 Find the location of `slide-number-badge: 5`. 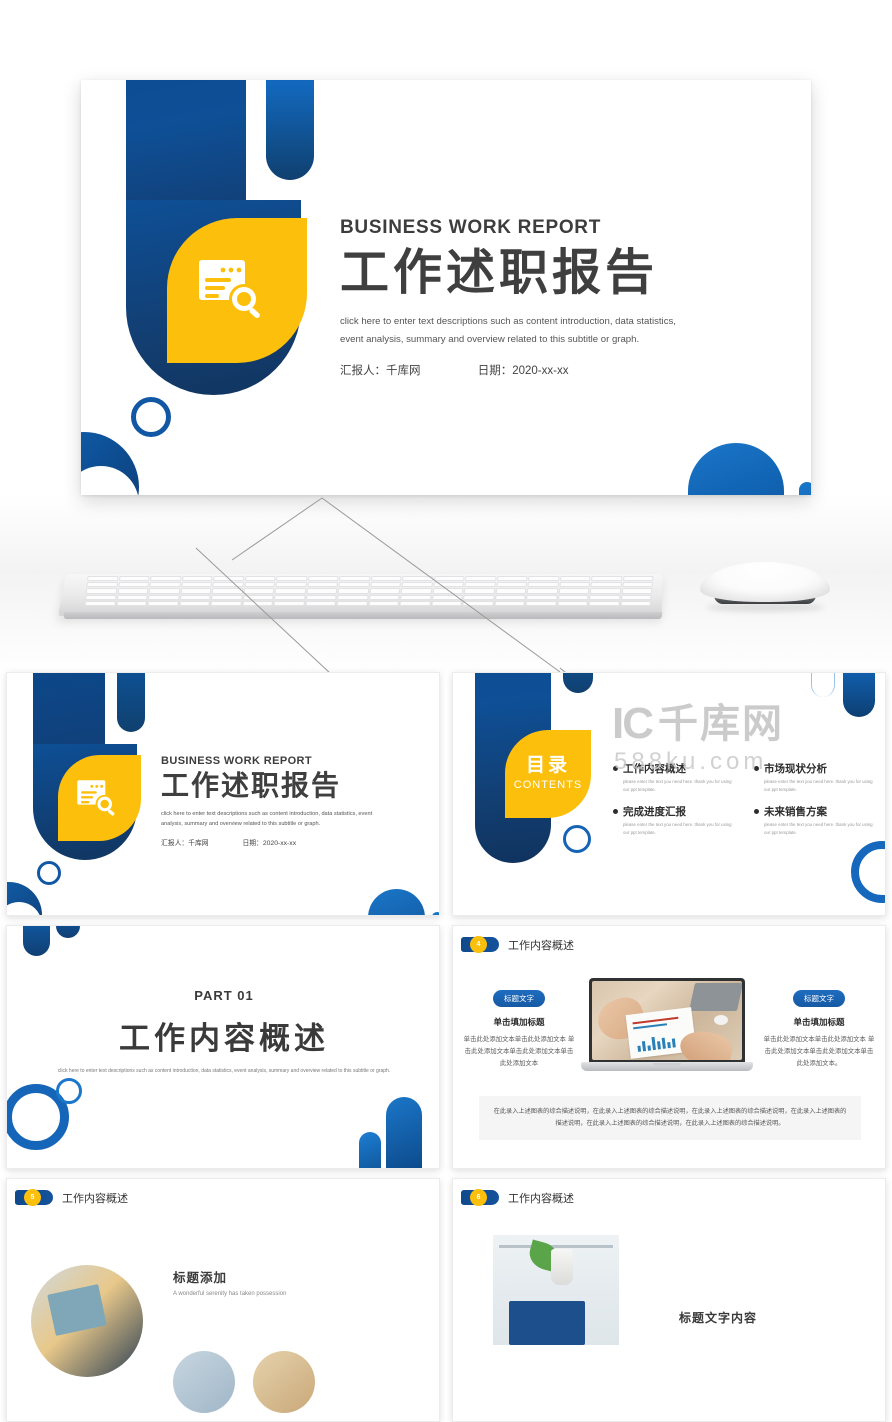

slide-number-badge: 5 is located at coordinates (34, 1197).